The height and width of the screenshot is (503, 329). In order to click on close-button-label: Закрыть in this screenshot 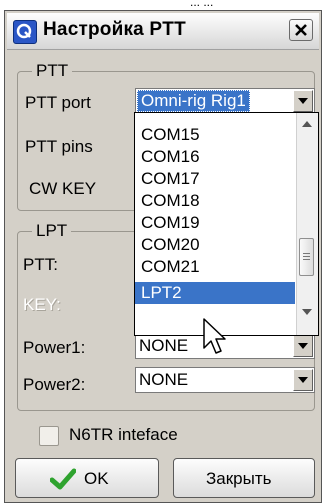, I will do `click(239, 478)`.